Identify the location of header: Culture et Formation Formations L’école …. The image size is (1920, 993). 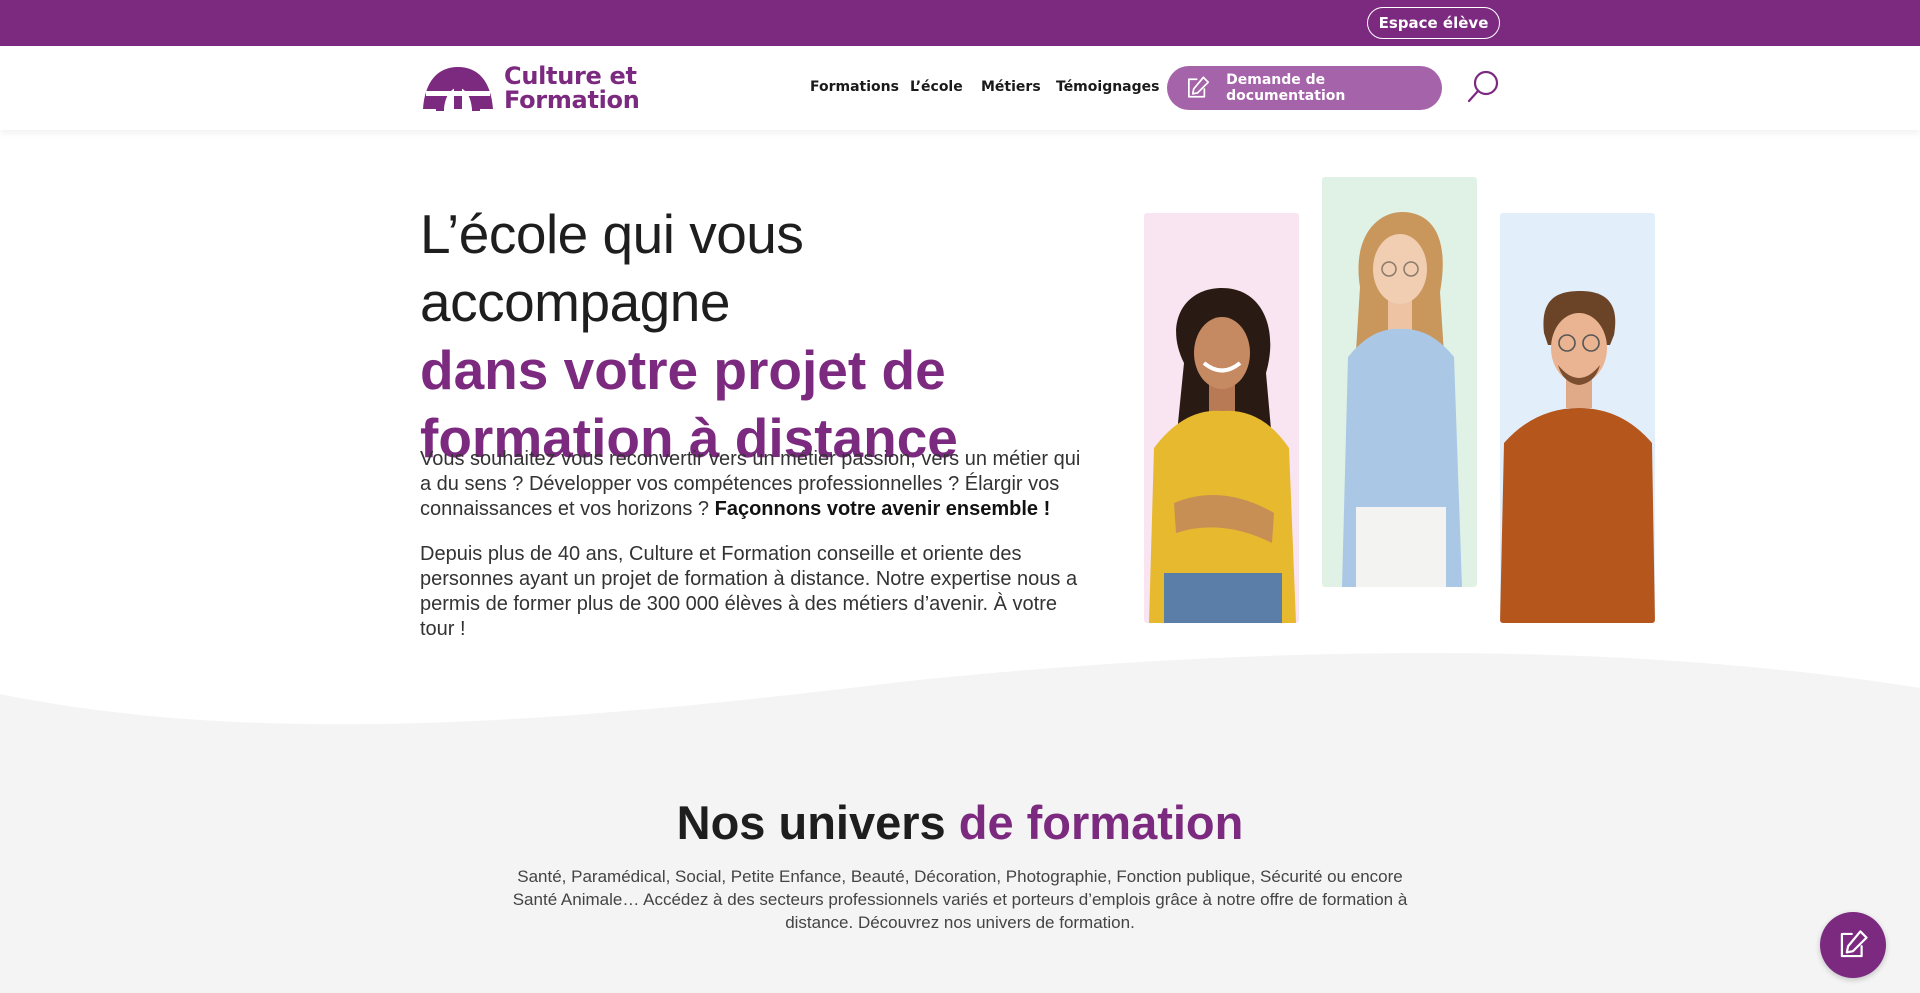
(960, 88).